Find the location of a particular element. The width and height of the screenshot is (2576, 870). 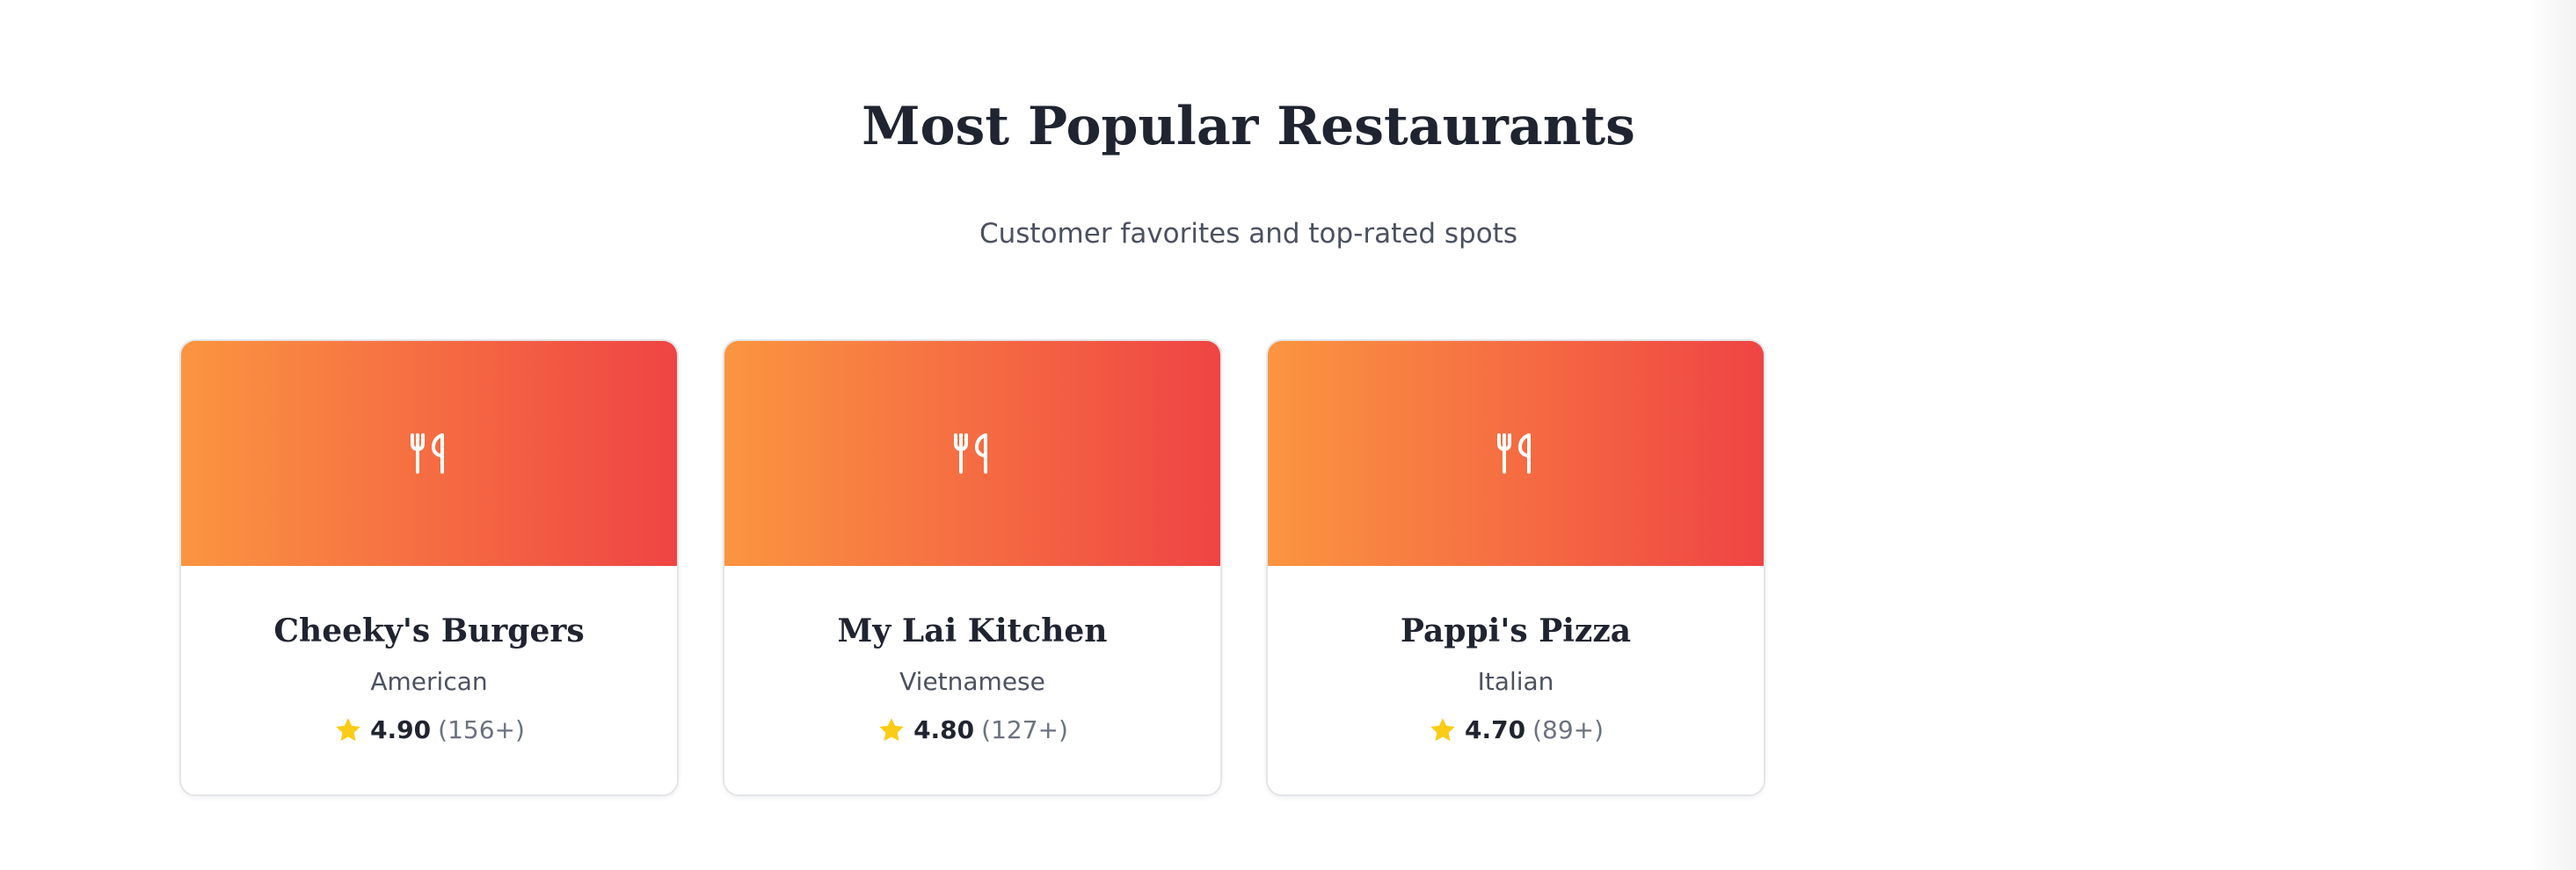

page-edge-shade is located at coordinates (2551, 435).